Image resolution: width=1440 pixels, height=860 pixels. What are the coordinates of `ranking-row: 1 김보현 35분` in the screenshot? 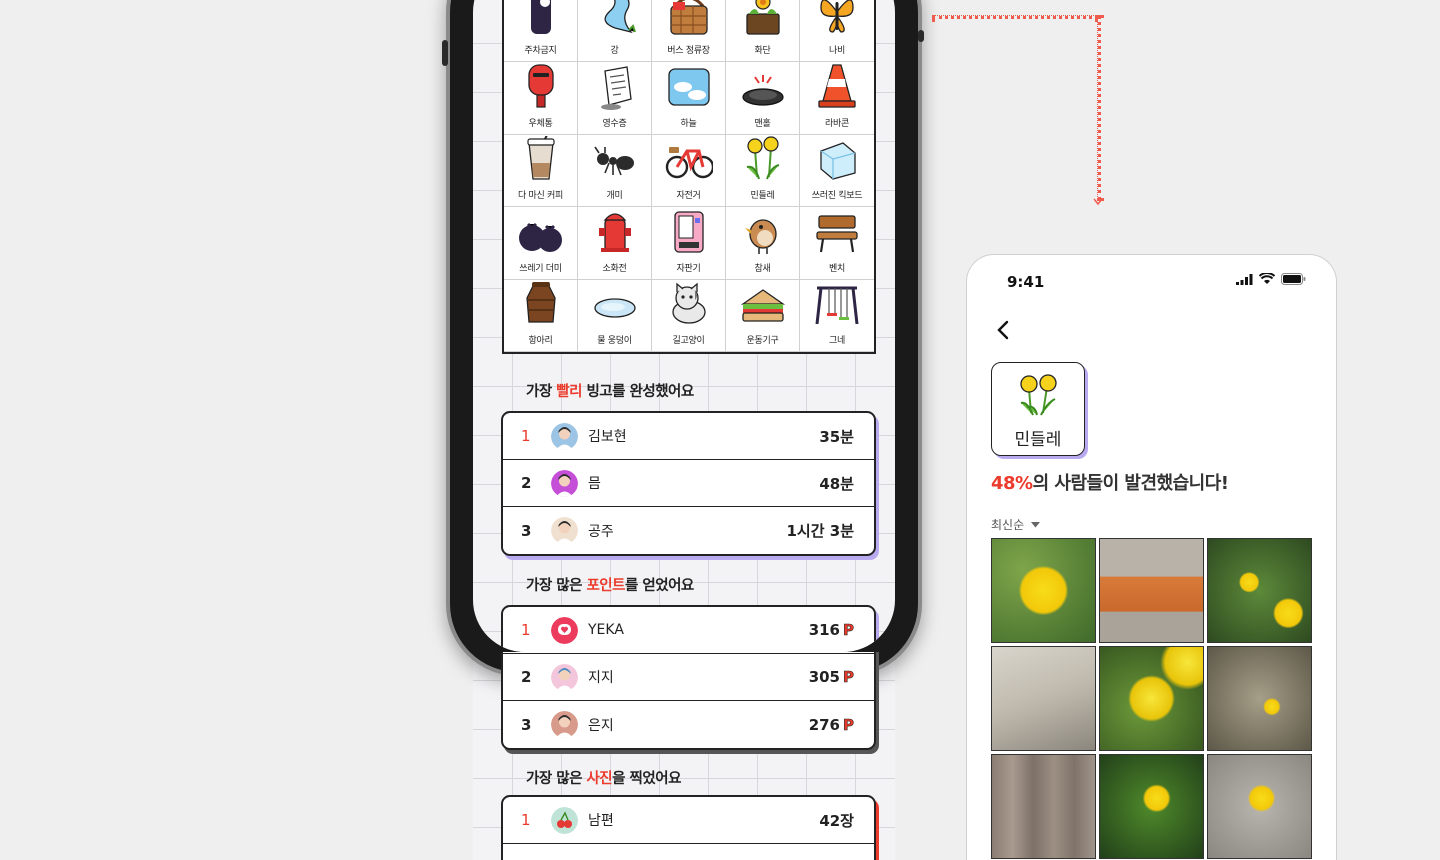 It's located at (688, 436).